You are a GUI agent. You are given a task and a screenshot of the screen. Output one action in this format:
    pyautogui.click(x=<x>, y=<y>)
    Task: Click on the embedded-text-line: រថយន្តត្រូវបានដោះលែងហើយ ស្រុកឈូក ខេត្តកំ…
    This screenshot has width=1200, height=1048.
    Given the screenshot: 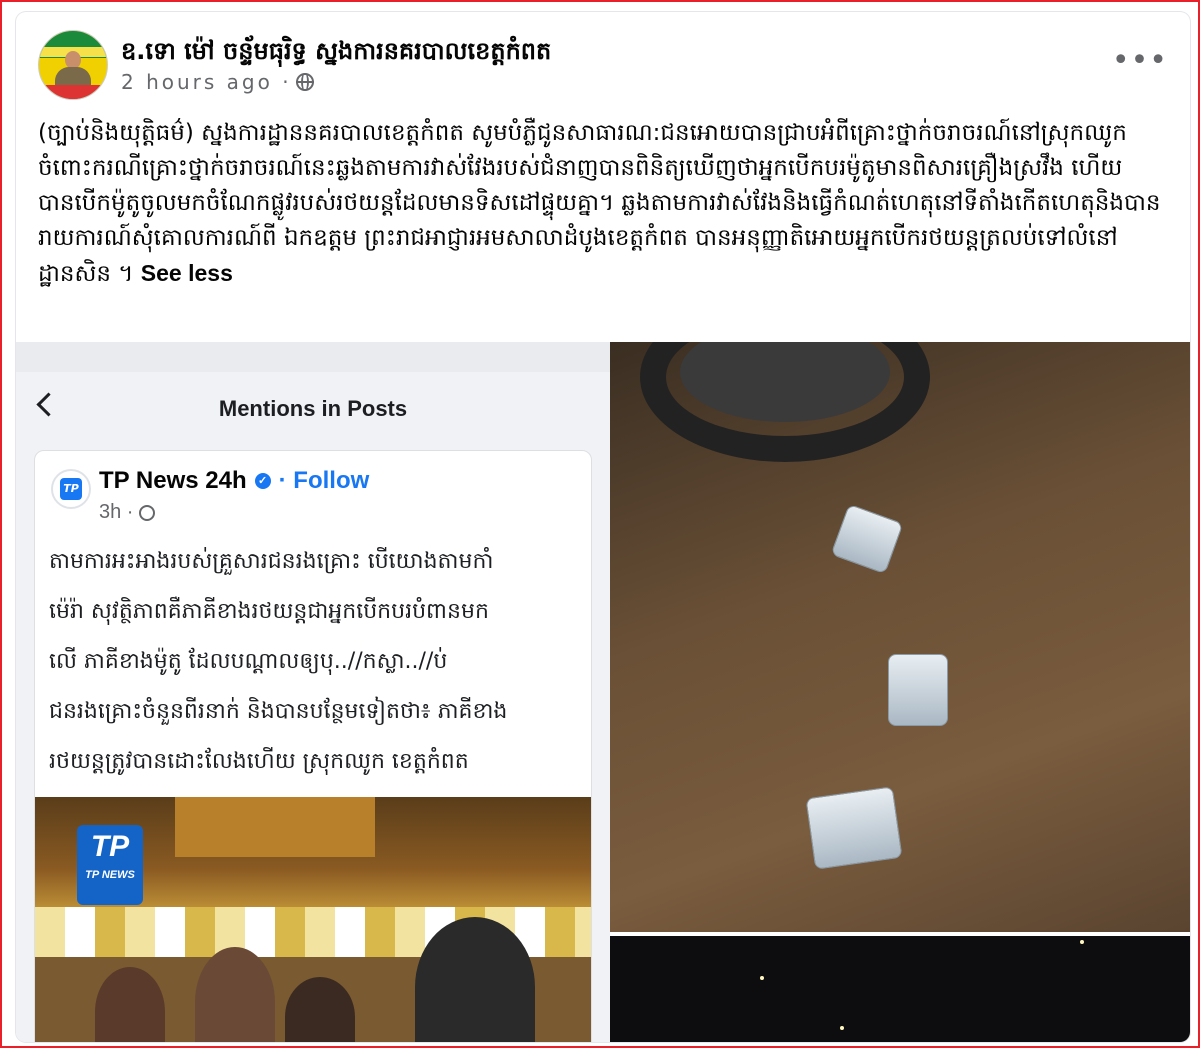 What is the action you would take?
    pyautogui.click(x=259, y=761)
    